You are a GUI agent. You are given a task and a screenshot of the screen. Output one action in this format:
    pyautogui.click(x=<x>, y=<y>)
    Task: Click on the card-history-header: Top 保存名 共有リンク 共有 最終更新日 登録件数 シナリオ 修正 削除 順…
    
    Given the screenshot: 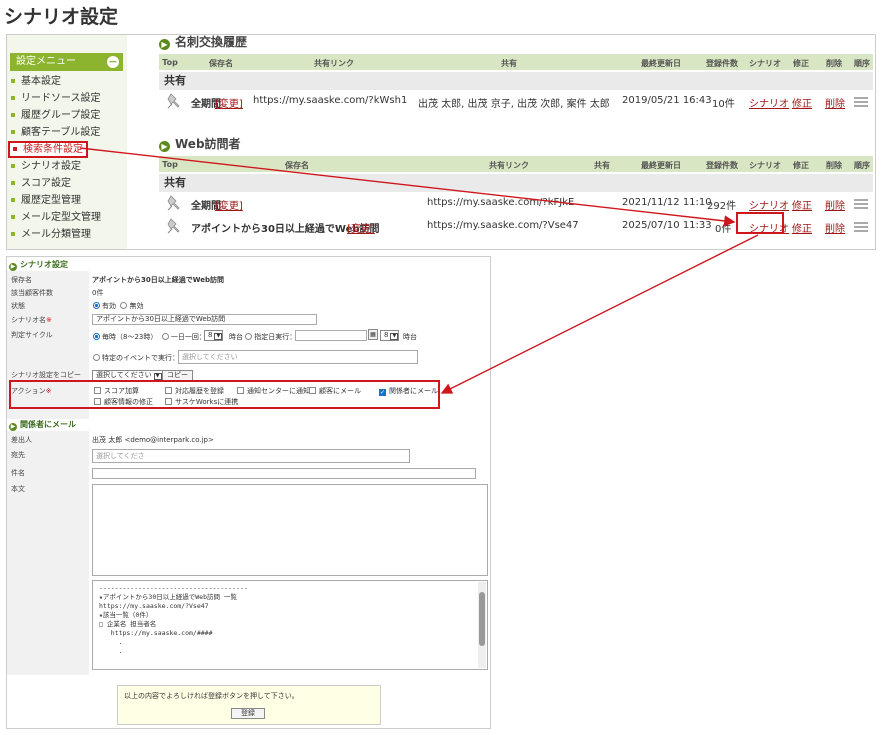 What is the action you would take?
    pyautogui.click(x=516, y=62)
    